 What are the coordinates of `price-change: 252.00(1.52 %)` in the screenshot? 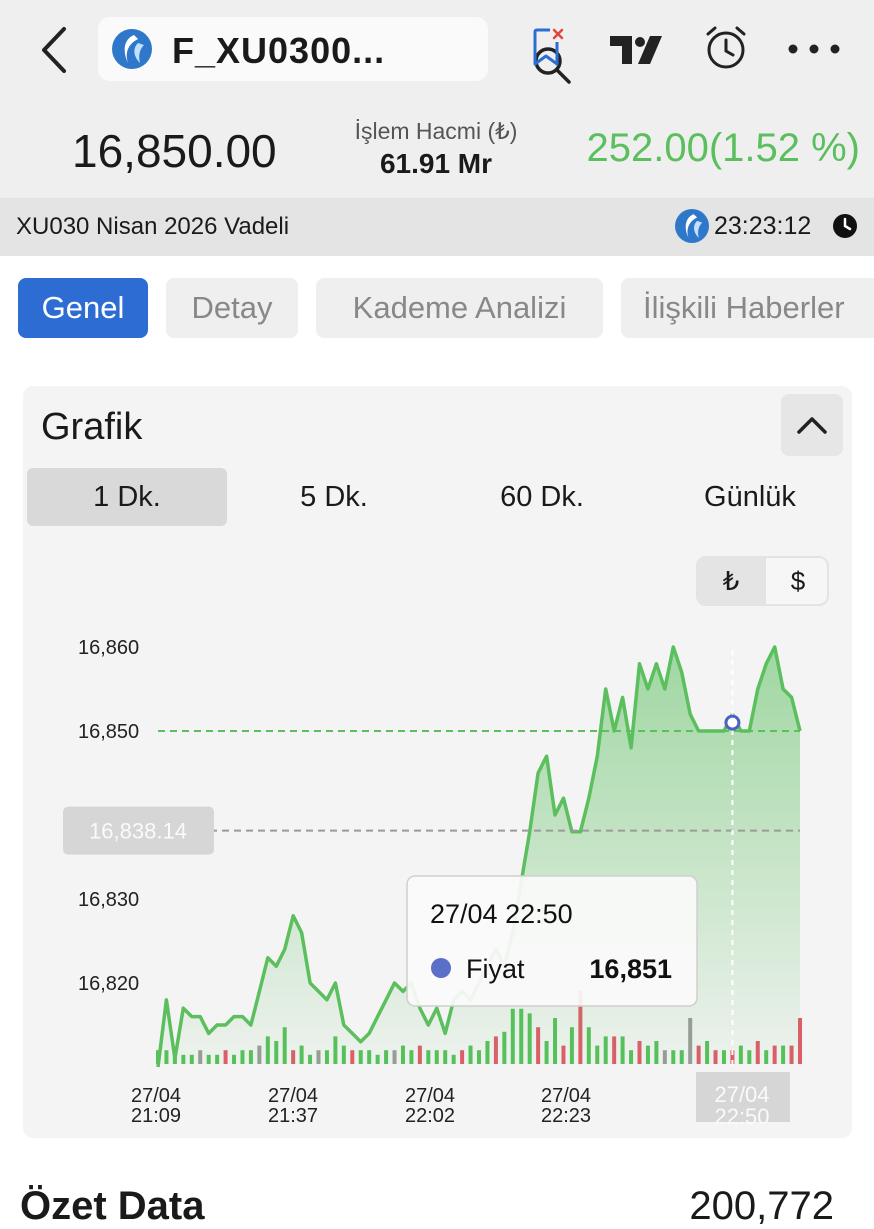 It's located at (723, 148).